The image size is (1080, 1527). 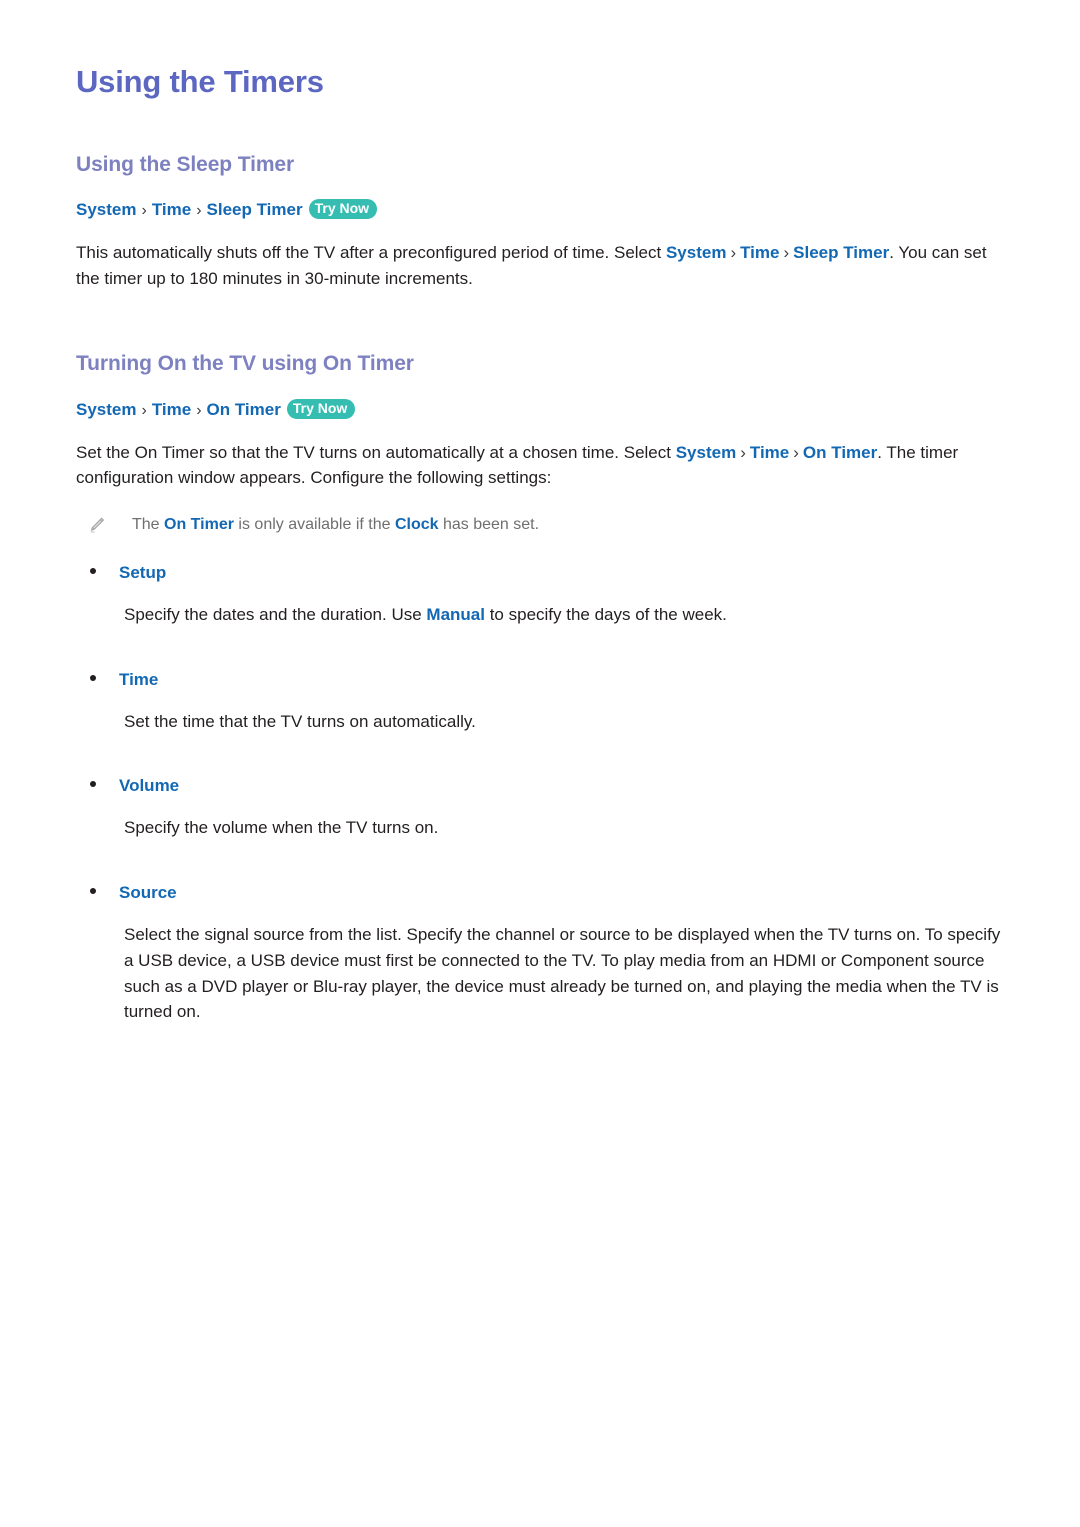 What do you see at coordinates (547, 680) in the screenshot?
I see `bullet-heading-time: Time` at bounding box center [547, 680].